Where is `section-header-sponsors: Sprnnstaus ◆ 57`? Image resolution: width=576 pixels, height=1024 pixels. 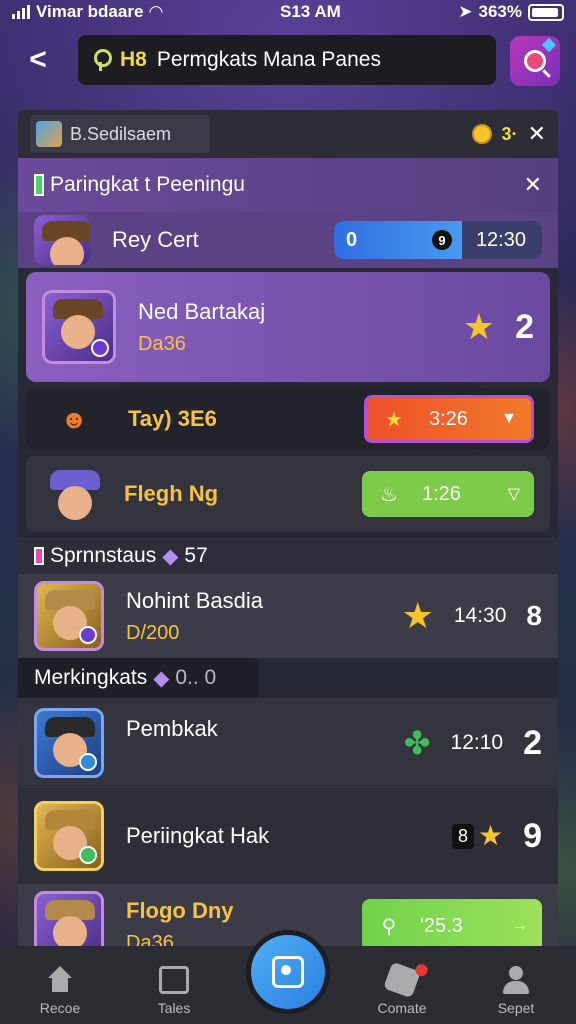 section-header-sponsors: Sprnnstaus ◆ 57 is located at coordinates (288, 556).